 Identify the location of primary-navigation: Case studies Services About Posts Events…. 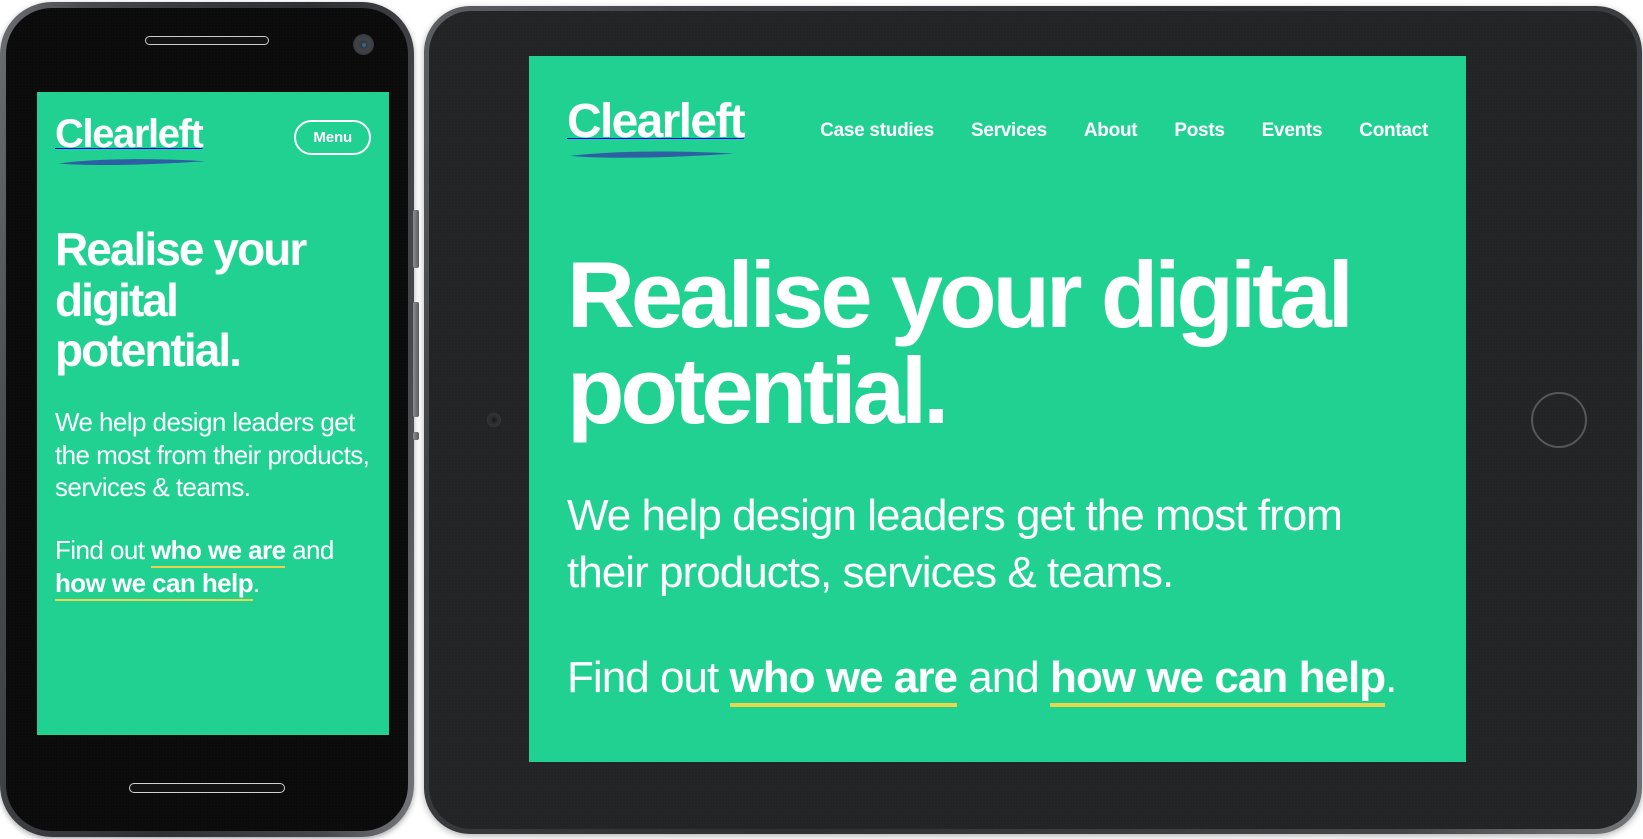
(1105, 131).